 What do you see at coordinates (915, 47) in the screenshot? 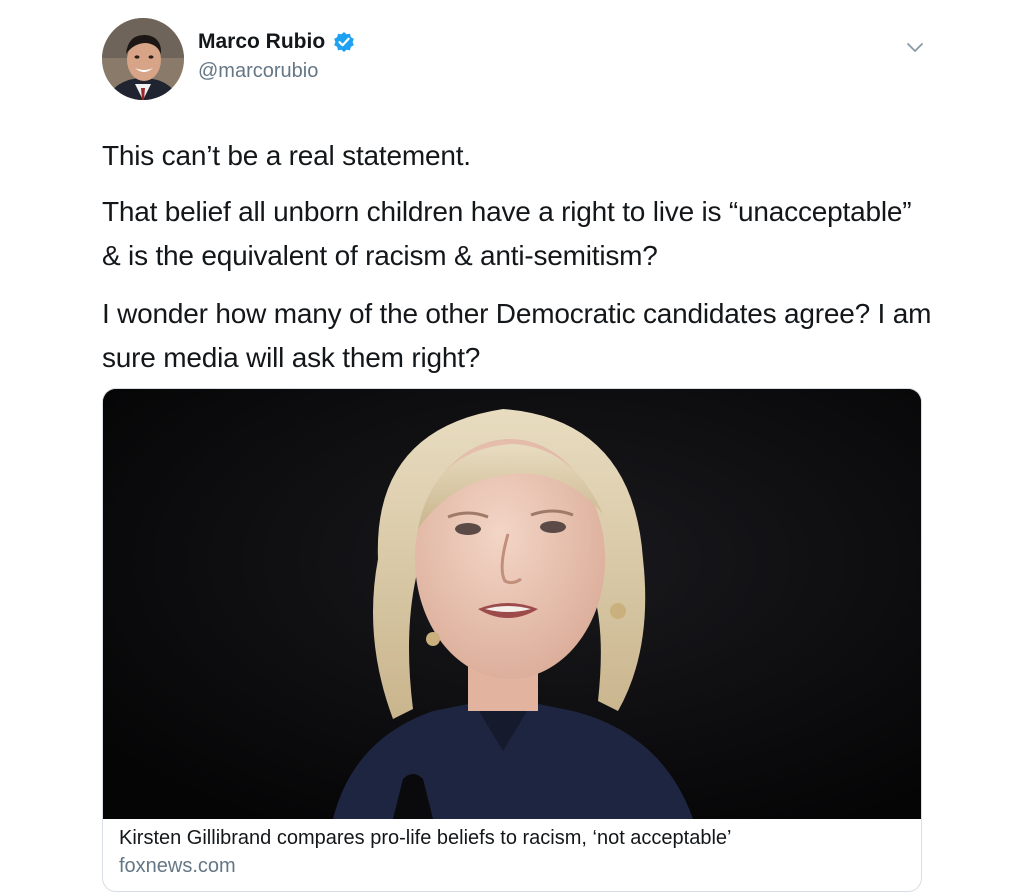
I see `chevron-down-icon` at bounding box center [915, 47].